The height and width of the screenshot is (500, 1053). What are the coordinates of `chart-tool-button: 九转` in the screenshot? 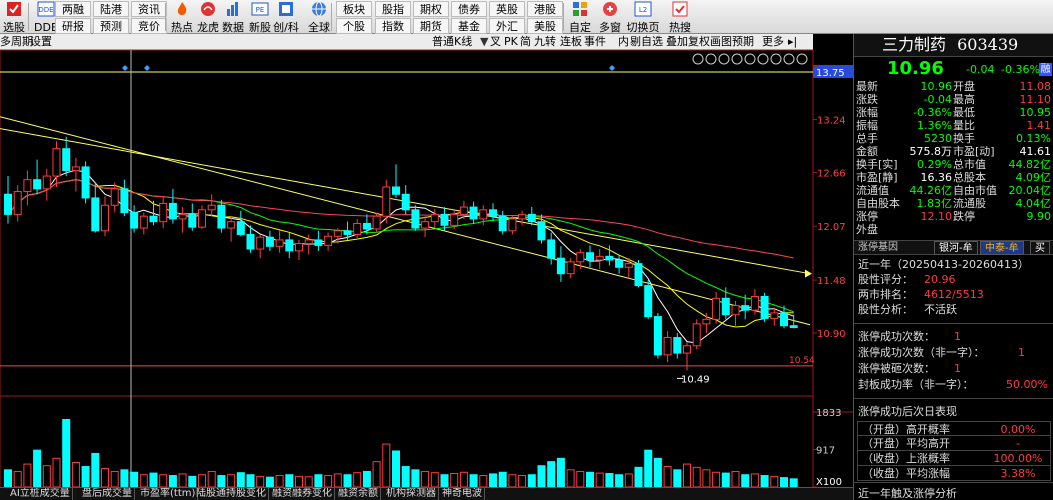 It's located at (545, 41).